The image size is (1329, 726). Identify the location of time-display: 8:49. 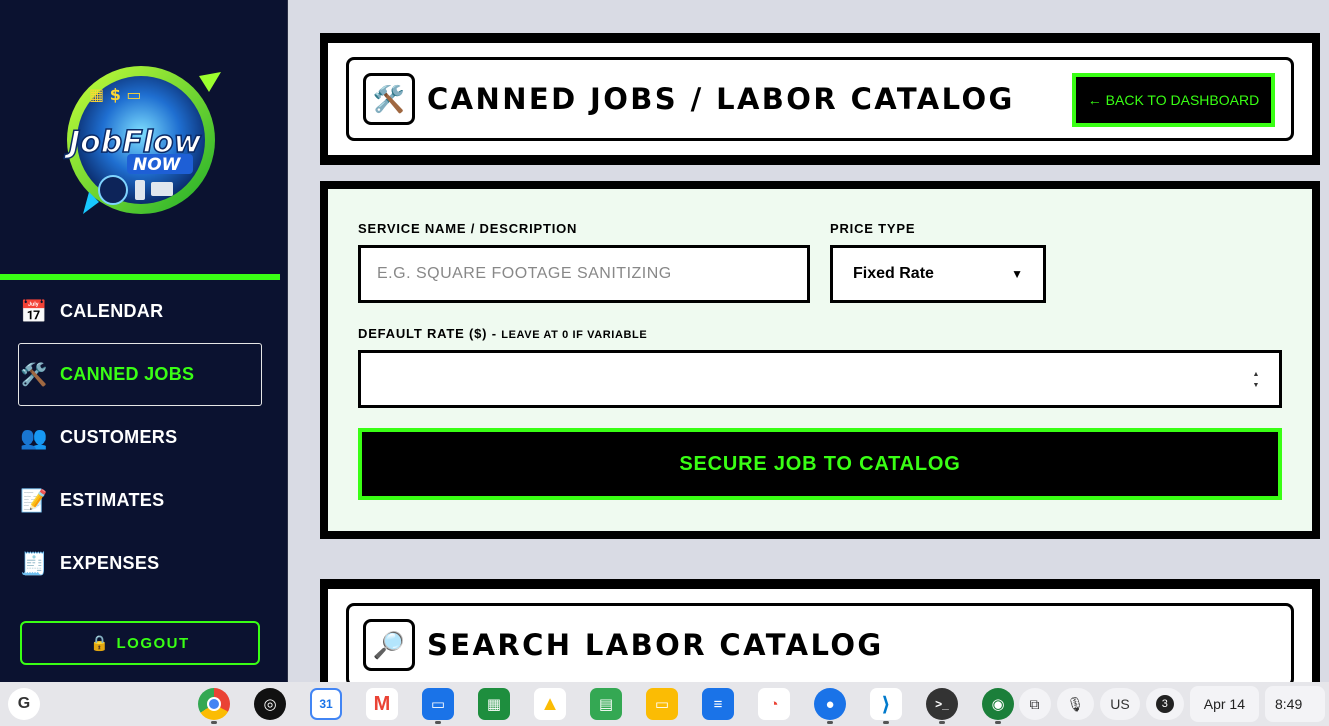
(1295, 704).